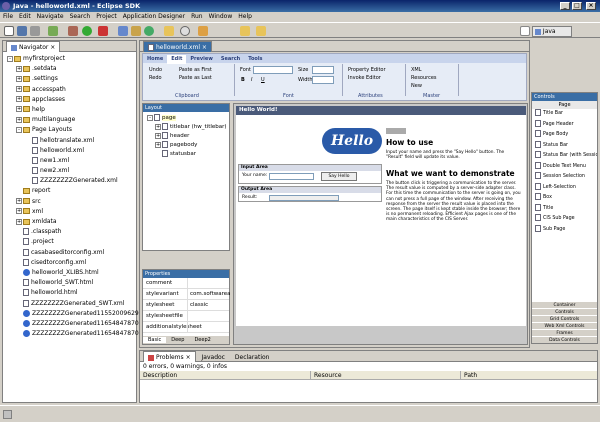 This screenshot has height=422, width=600. Describe the element at coordinates (22, 31) in the screenshot. I see `save-icon` at that location.